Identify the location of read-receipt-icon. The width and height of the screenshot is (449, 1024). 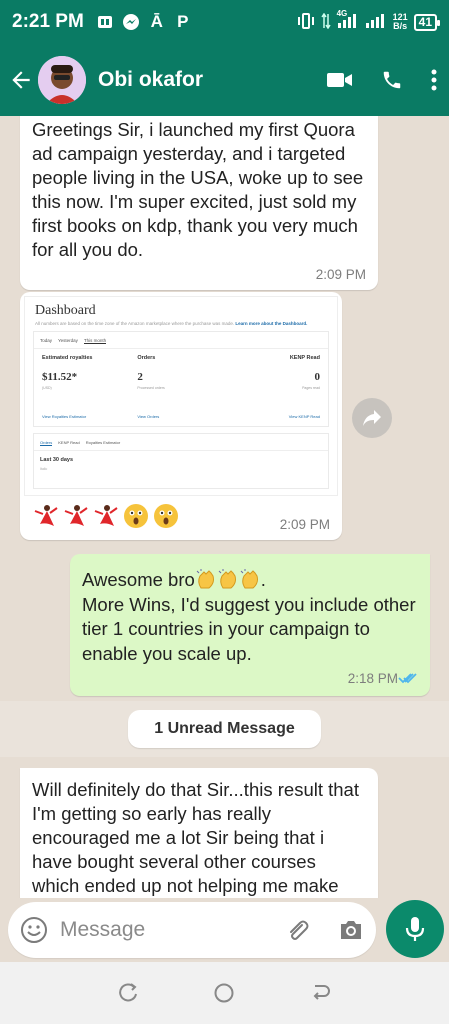
(407, 678).